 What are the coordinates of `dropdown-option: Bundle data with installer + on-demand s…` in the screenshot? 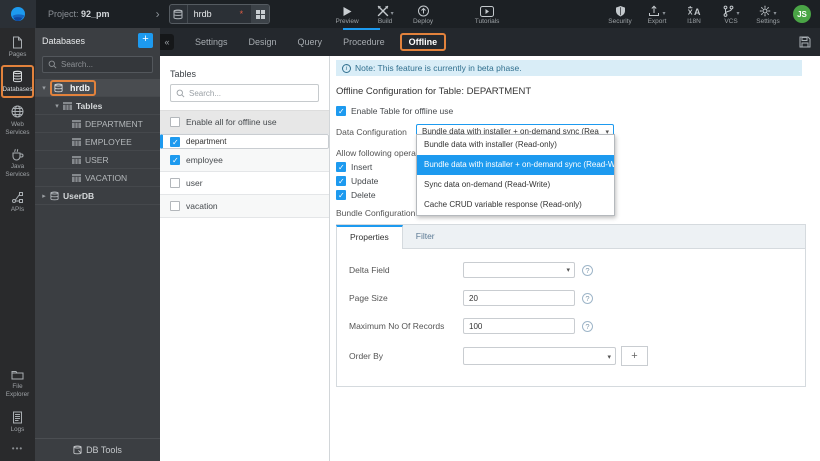 It's located at (515, 165).